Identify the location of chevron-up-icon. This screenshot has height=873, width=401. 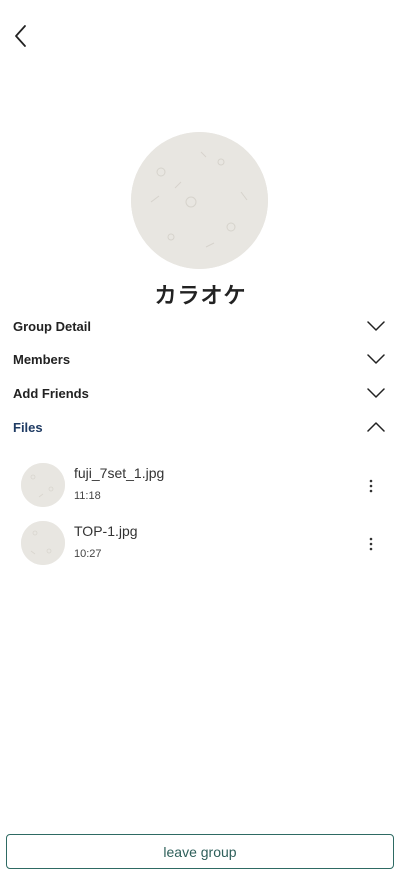
(376, 427).